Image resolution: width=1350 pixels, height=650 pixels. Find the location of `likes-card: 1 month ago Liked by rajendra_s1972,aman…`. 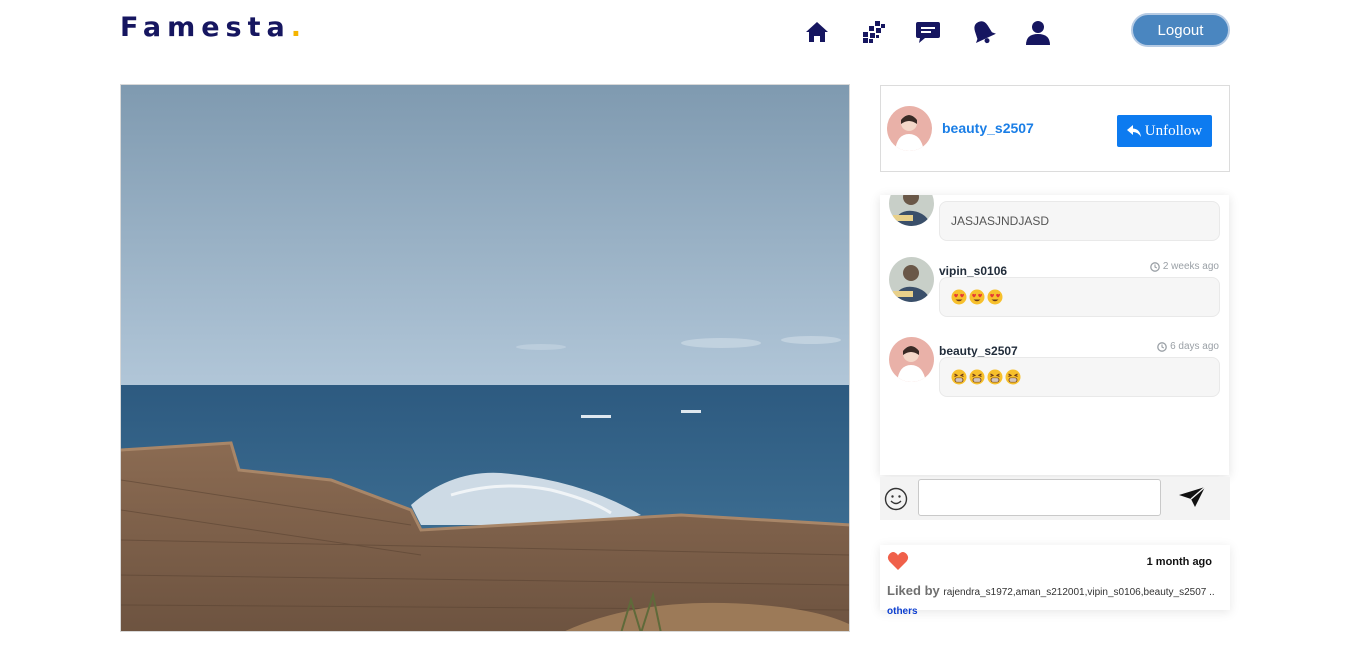

likes-card: 1 month ago Liked by rajendra_s1972,aman… is located at coordinates (1055, 581).